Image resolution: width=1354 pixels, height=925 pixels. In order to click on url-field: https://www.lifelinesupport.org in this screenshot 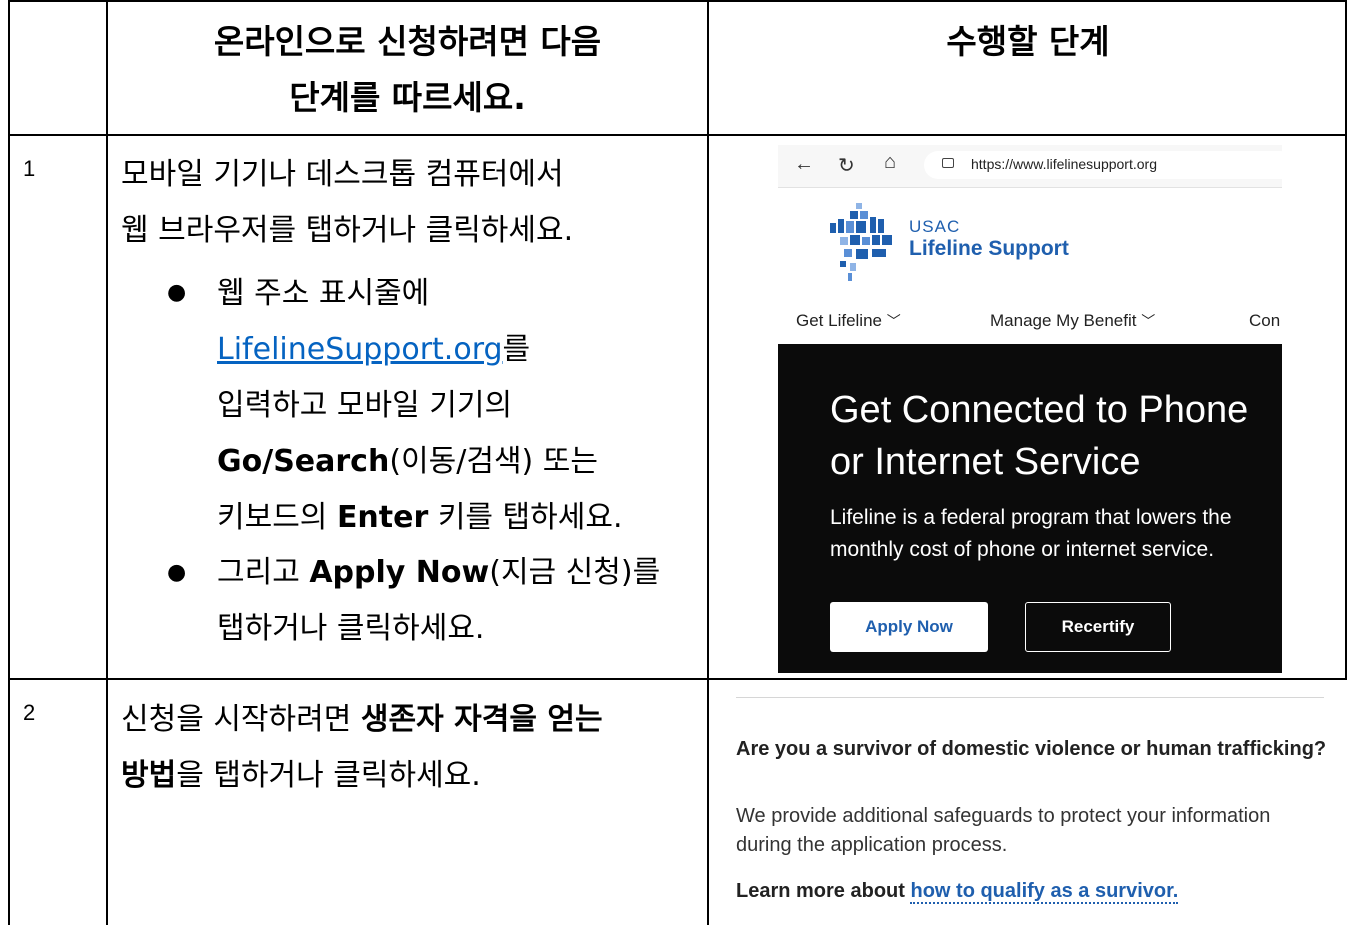, I will do `click(1103, 165)`.